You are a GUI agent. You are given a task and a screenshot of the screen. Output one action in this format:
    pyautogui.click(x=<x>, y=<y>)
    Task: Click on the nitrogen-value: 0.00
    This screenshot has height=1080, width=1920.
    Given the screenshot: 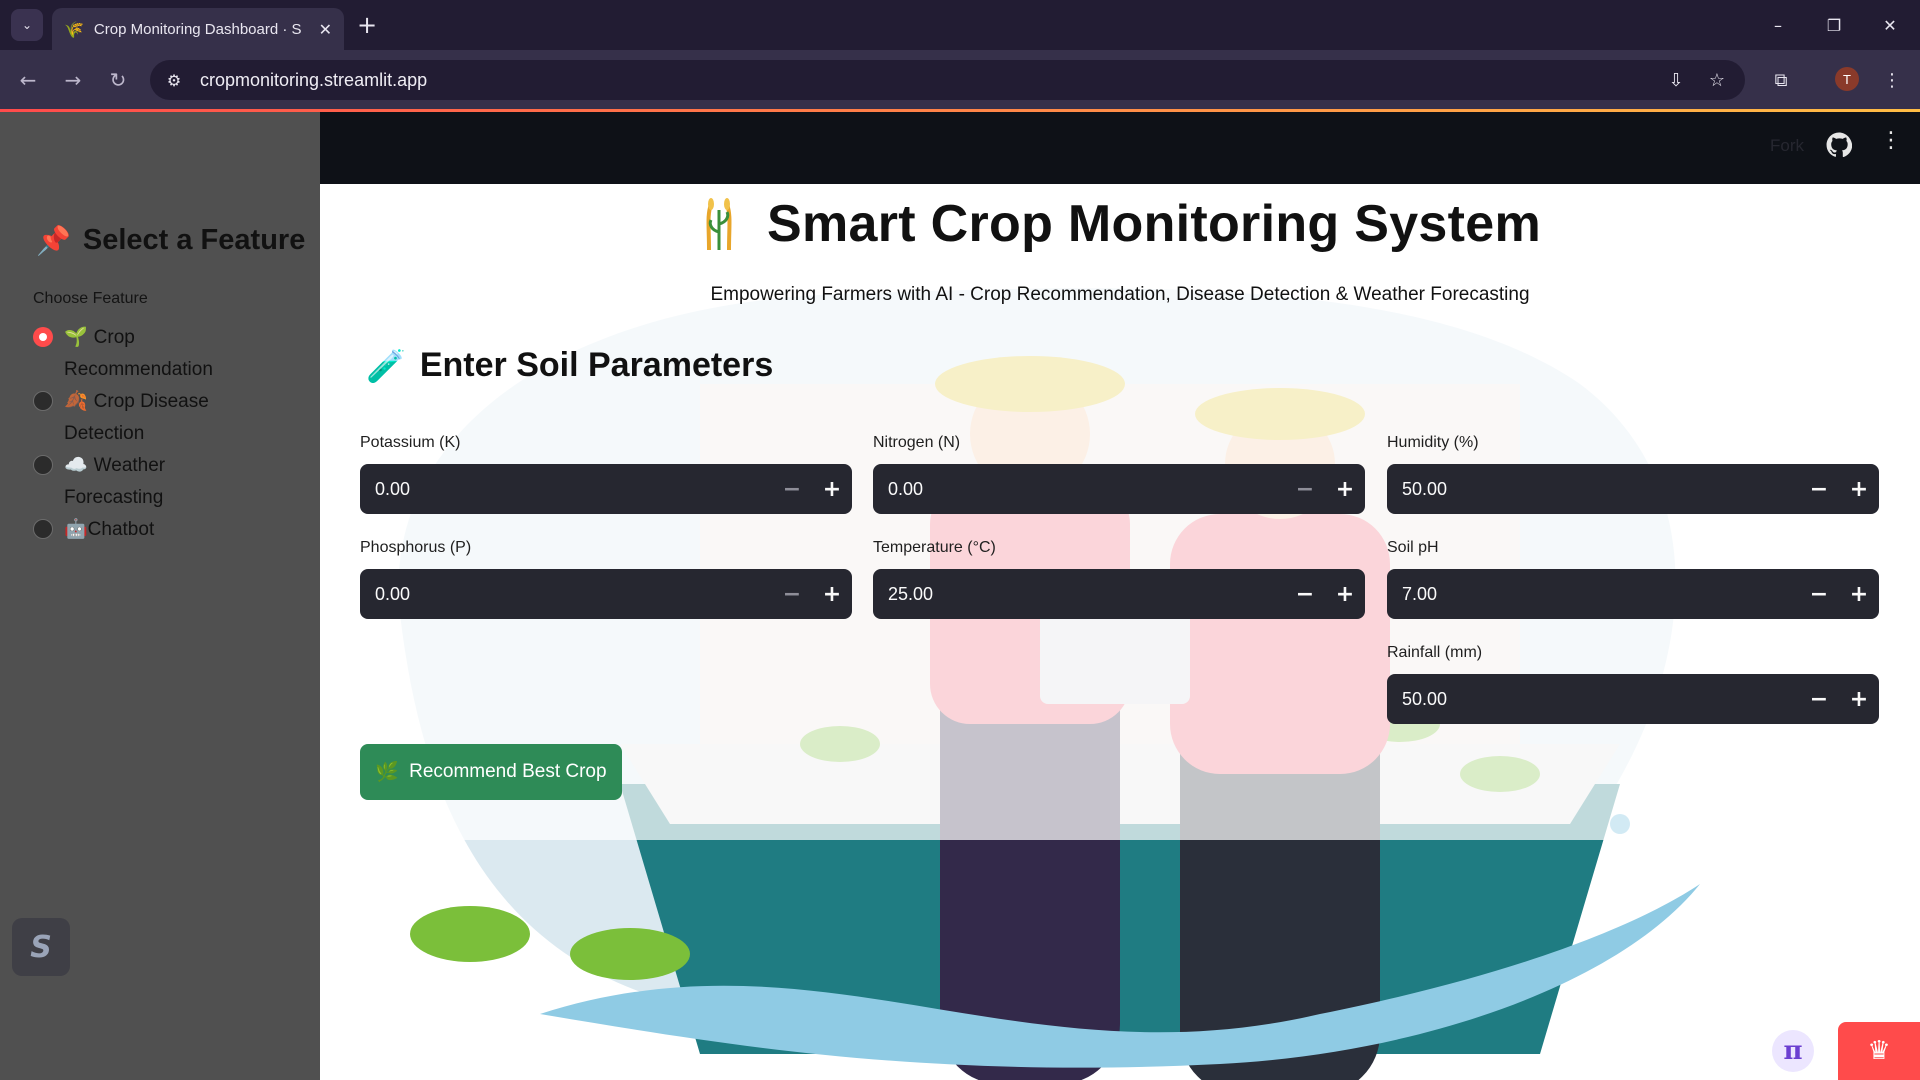 What is the action you would take?
    pyautogui.click(x=1086, y=489)
    